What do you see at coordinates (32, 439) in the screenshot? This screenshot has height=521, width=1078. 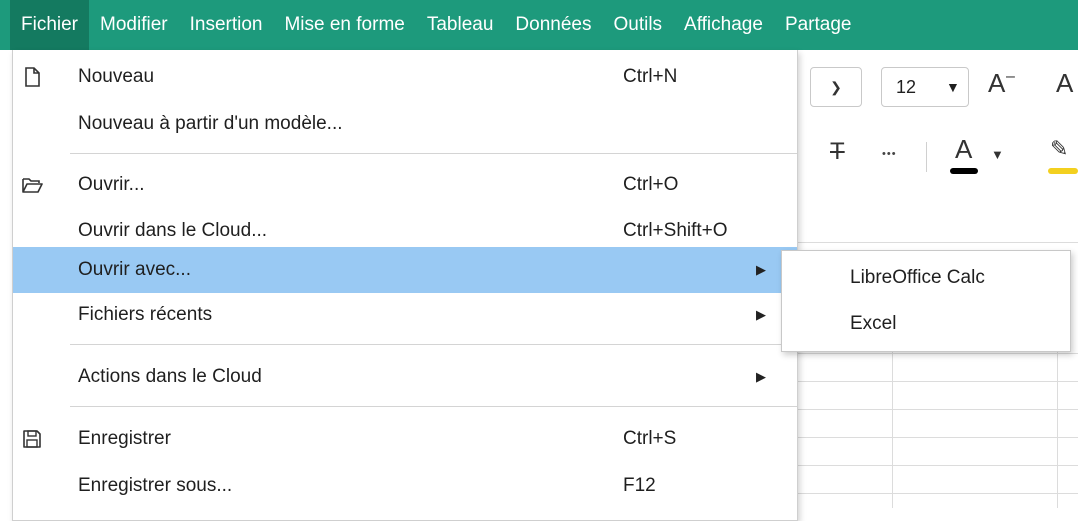 I see `save-icon` at bounding box center [32, 439].